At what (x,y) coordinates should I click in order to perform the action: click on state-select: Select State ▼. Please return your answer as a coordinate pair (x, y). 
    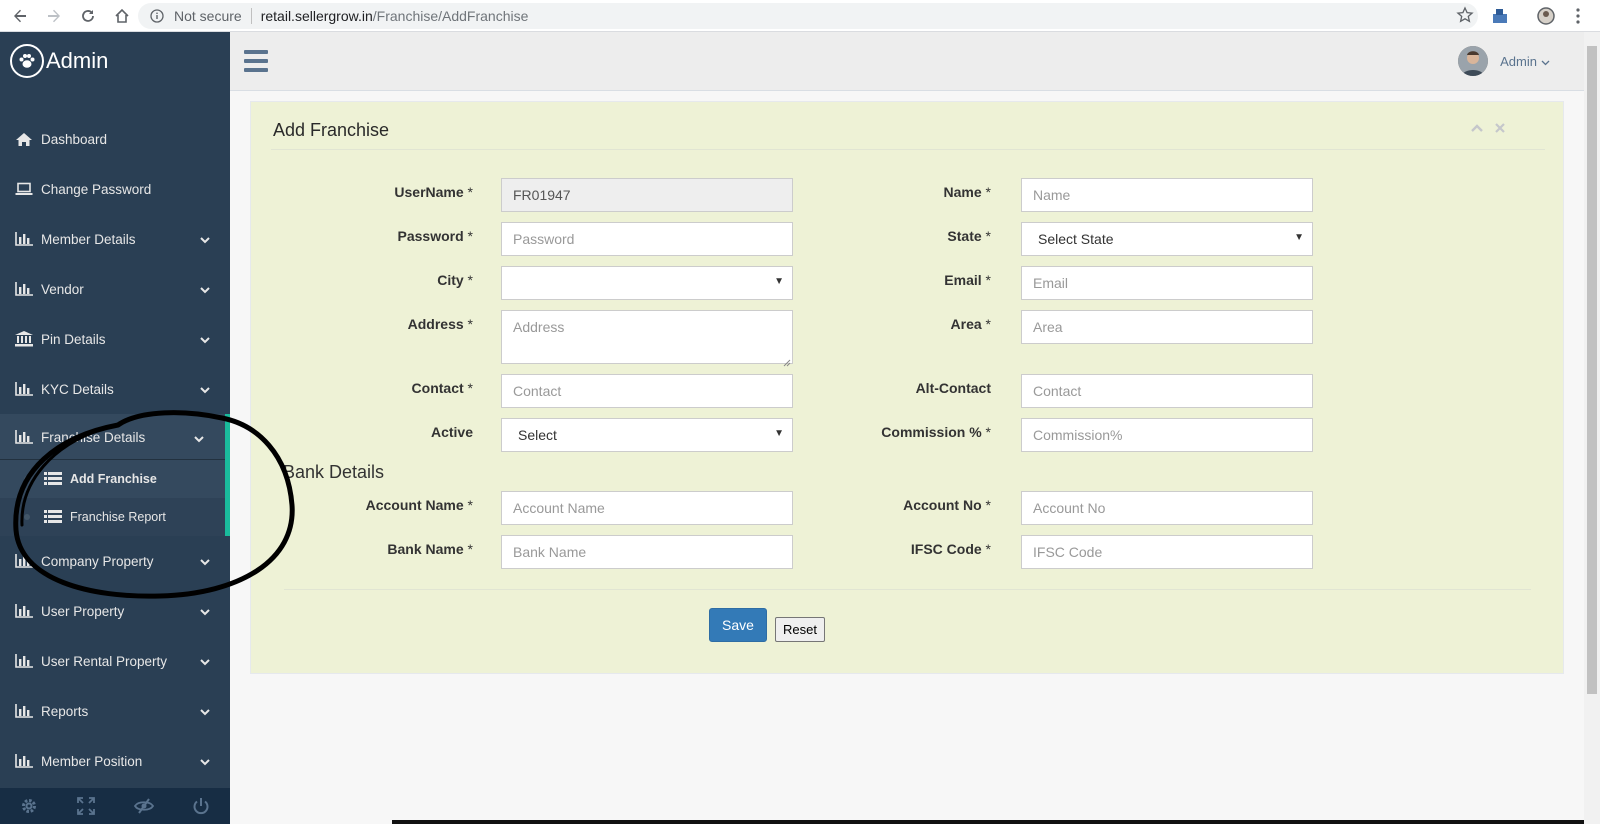
    Looking at the image, I should click on (1167, 239).